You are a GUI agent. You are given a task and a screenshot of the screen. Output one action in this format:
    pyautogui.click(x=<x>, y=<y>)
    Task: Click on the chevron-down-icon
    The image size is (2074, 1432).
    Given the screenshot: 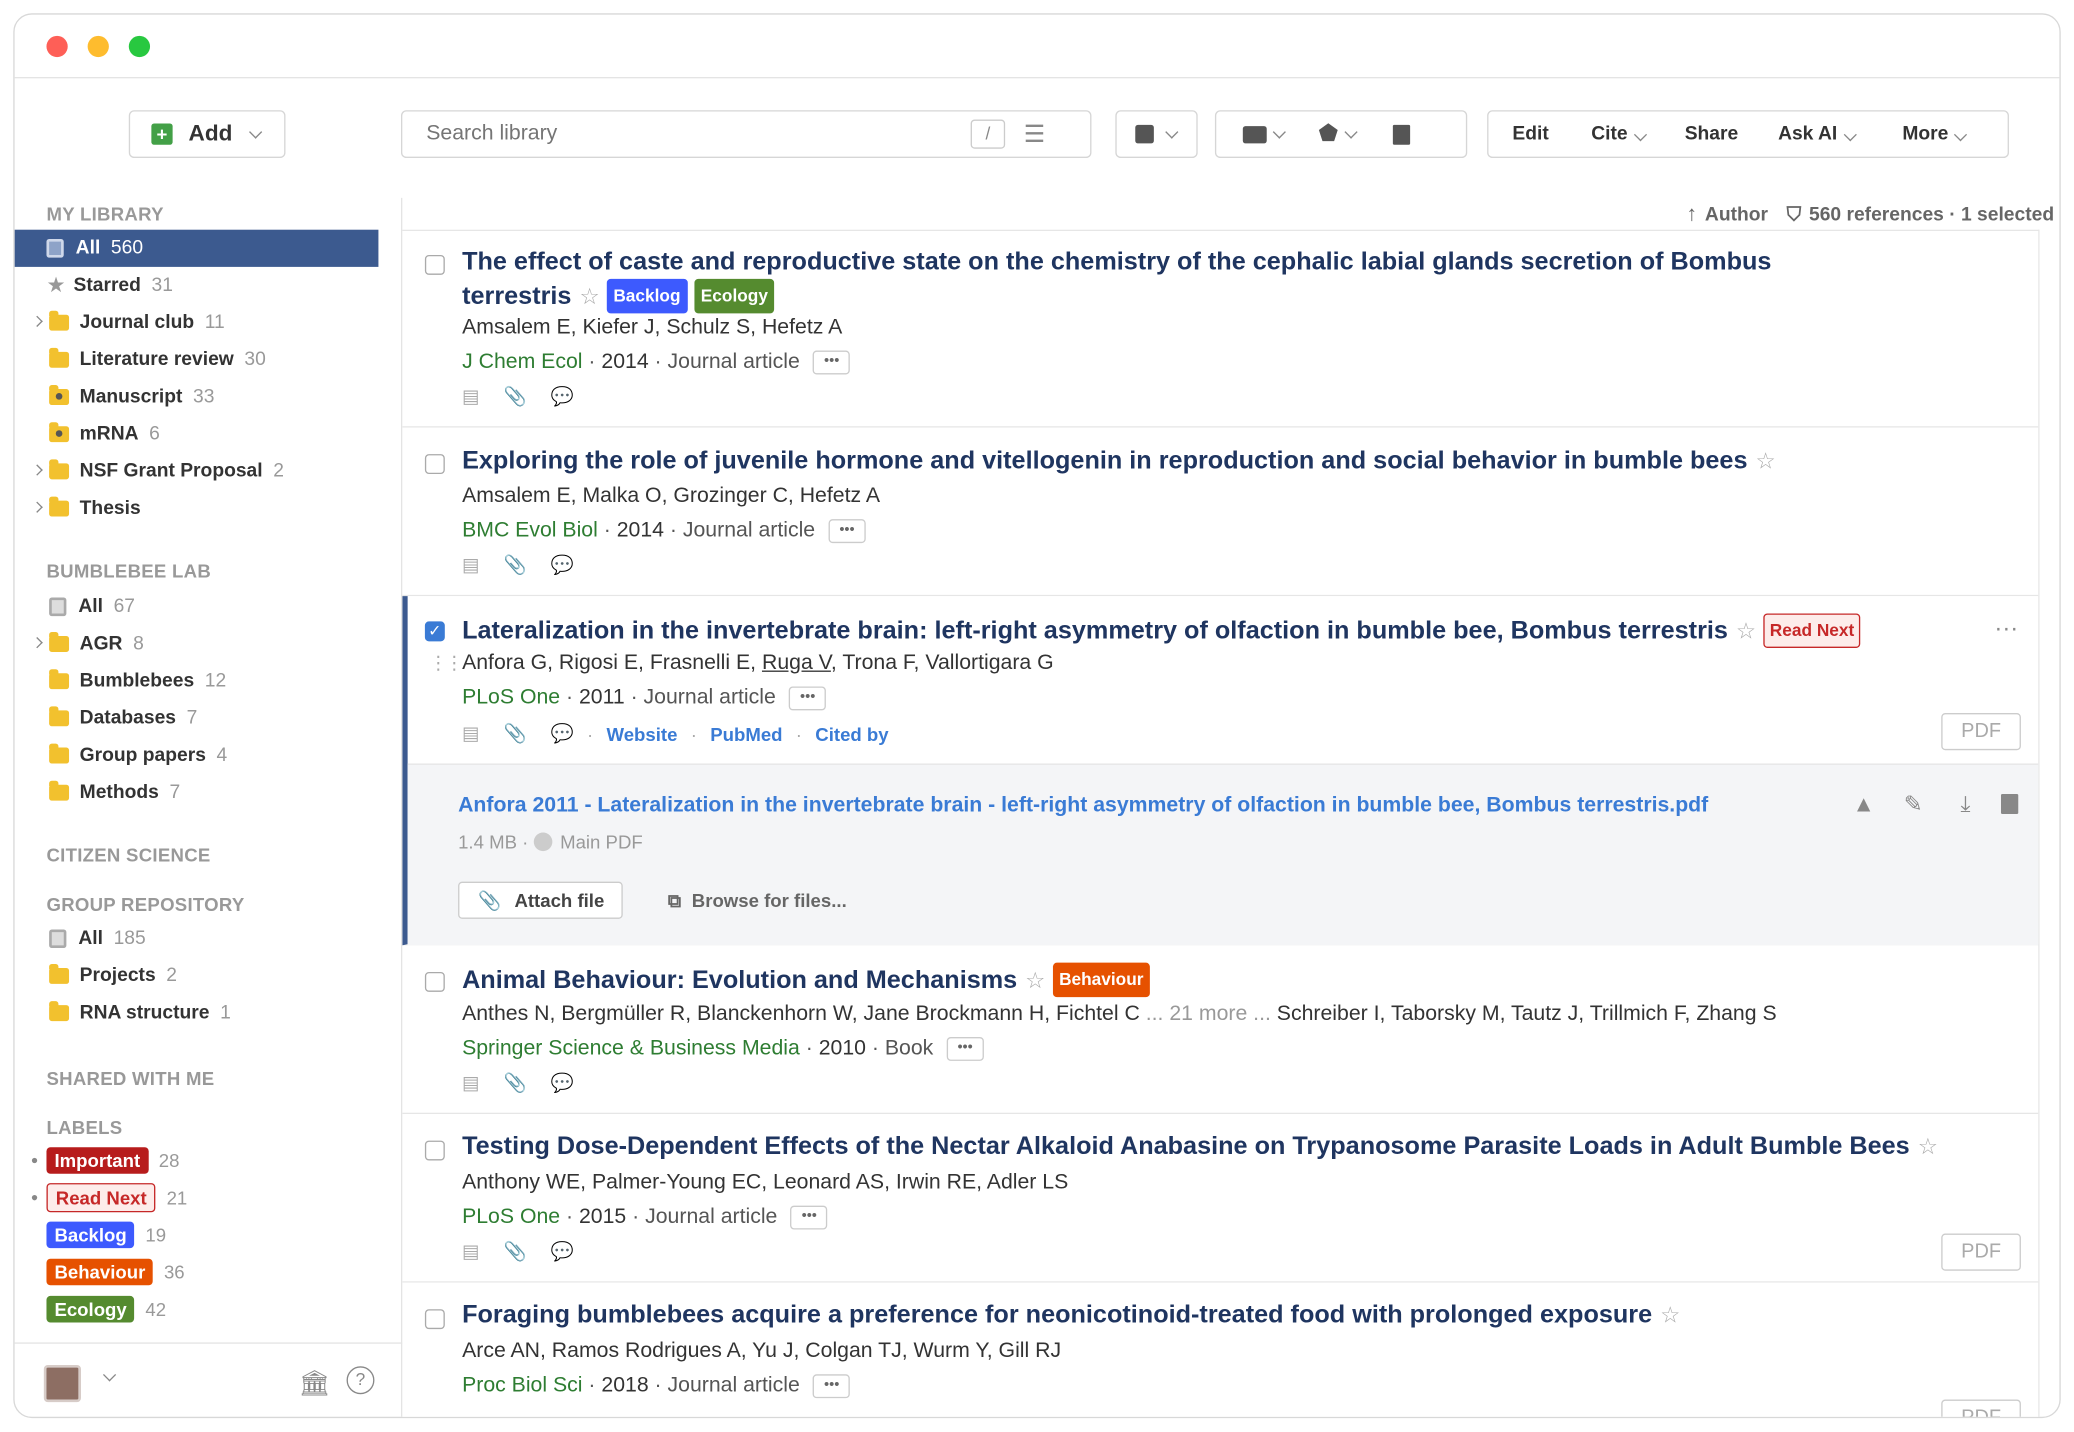 What is the action you would take?
    pyautogui.click(x=109, y=1375)
    